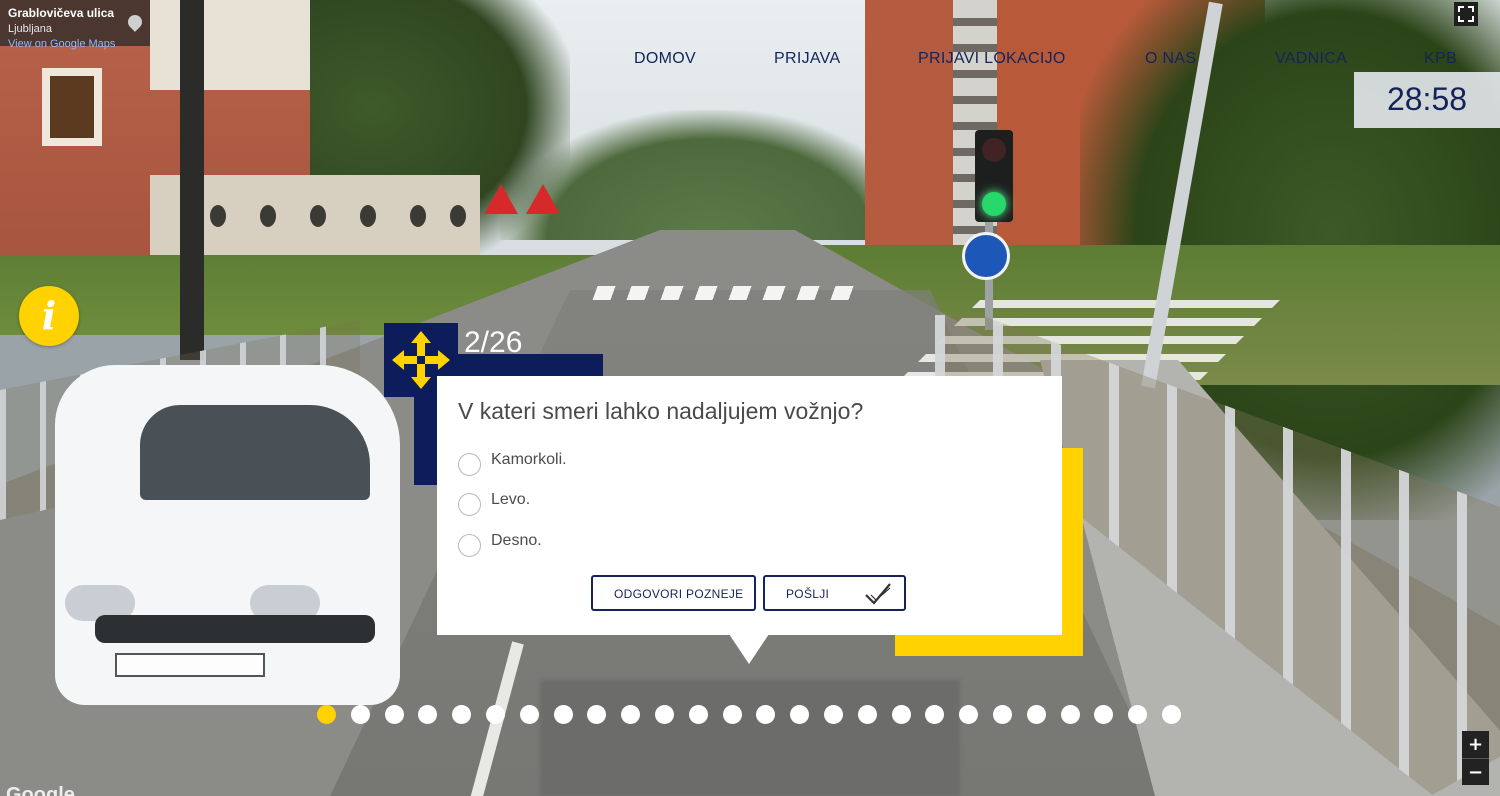 The image size is (1500, 796). What do you see at coordinates (608, 504) in the screenshot?
I see `answer-option-2: Levo.` at bounding box center [608, 504].